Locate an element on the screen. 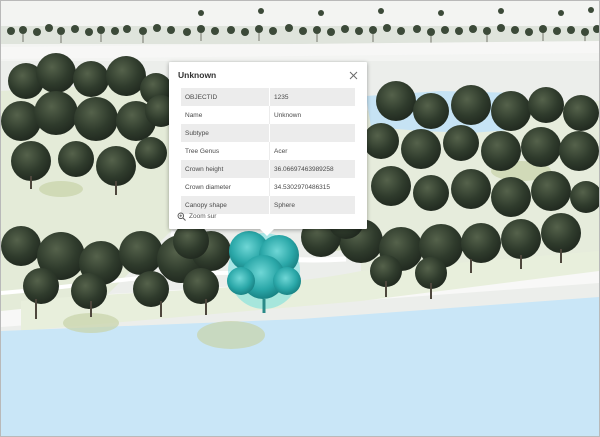  popup-title: Unknown is located at coordinates (197, 75).